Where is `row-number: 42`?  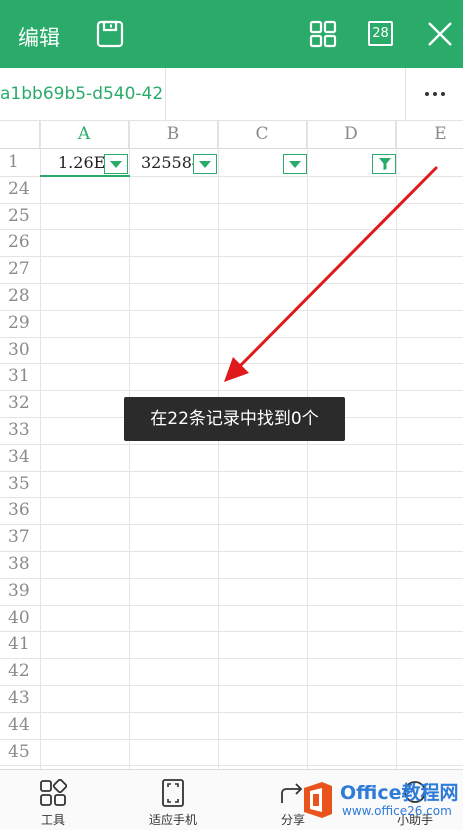 row-number: 42 is located at coordinates (20, 671).